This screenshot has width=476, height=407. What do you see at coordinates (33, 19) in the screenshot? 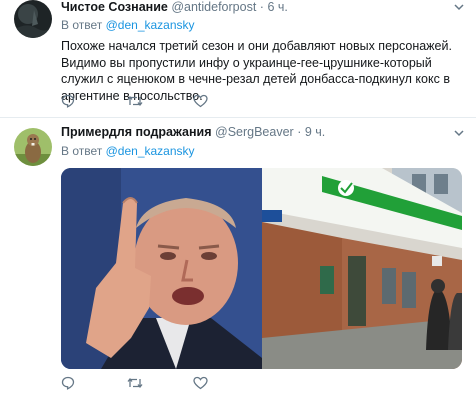
I see `dark-night-avatar` at bounding box center [33, 19].